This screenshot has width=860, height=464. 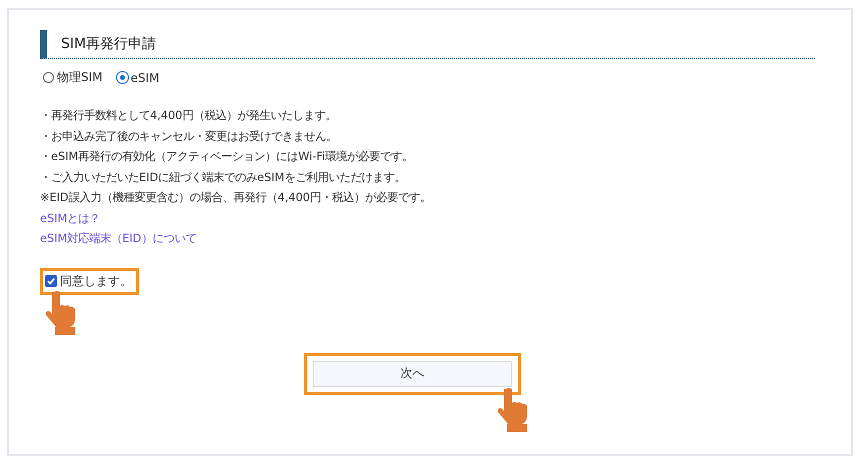 I want to click on radio-label: 物理SIM, so click(x=80, y=77).